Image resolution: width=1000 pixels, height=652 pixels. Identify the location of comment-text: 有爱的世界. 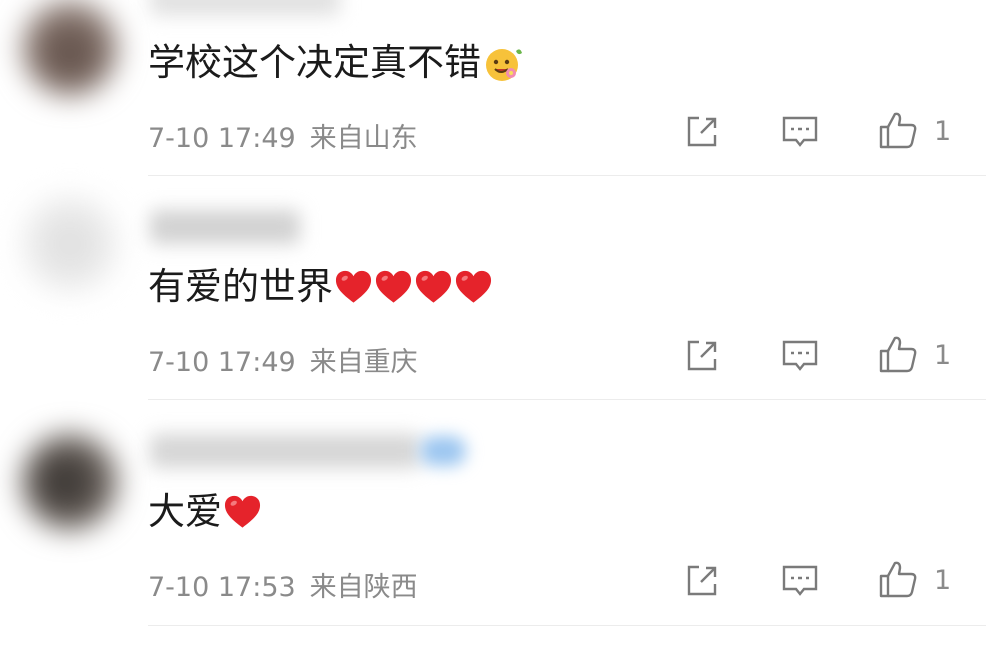
(320, 287).